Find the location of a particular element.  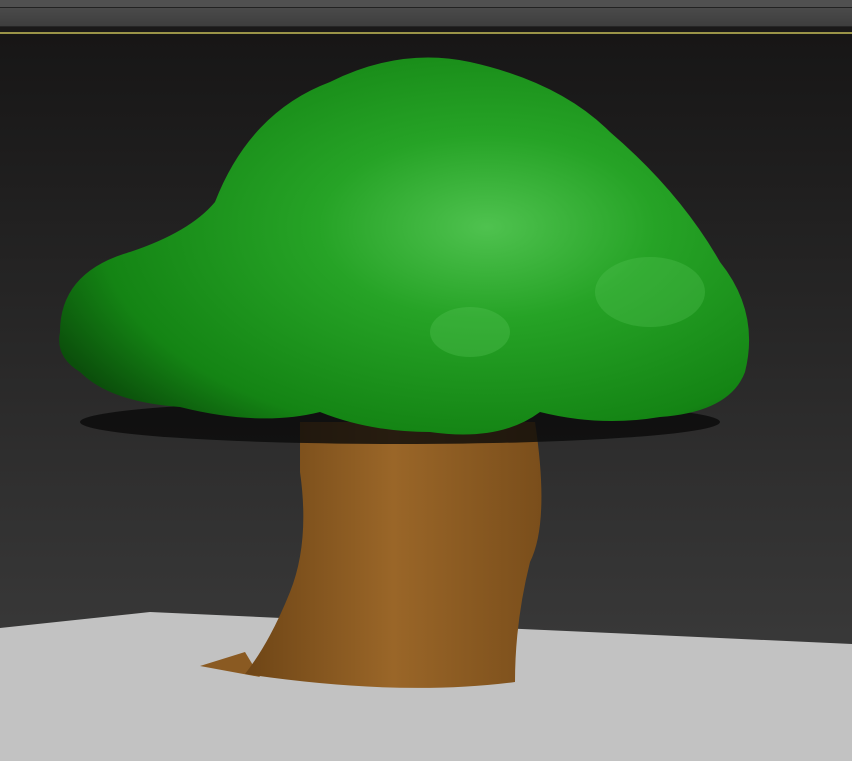

viewport-toolbar is located at coordinates (426, 17).